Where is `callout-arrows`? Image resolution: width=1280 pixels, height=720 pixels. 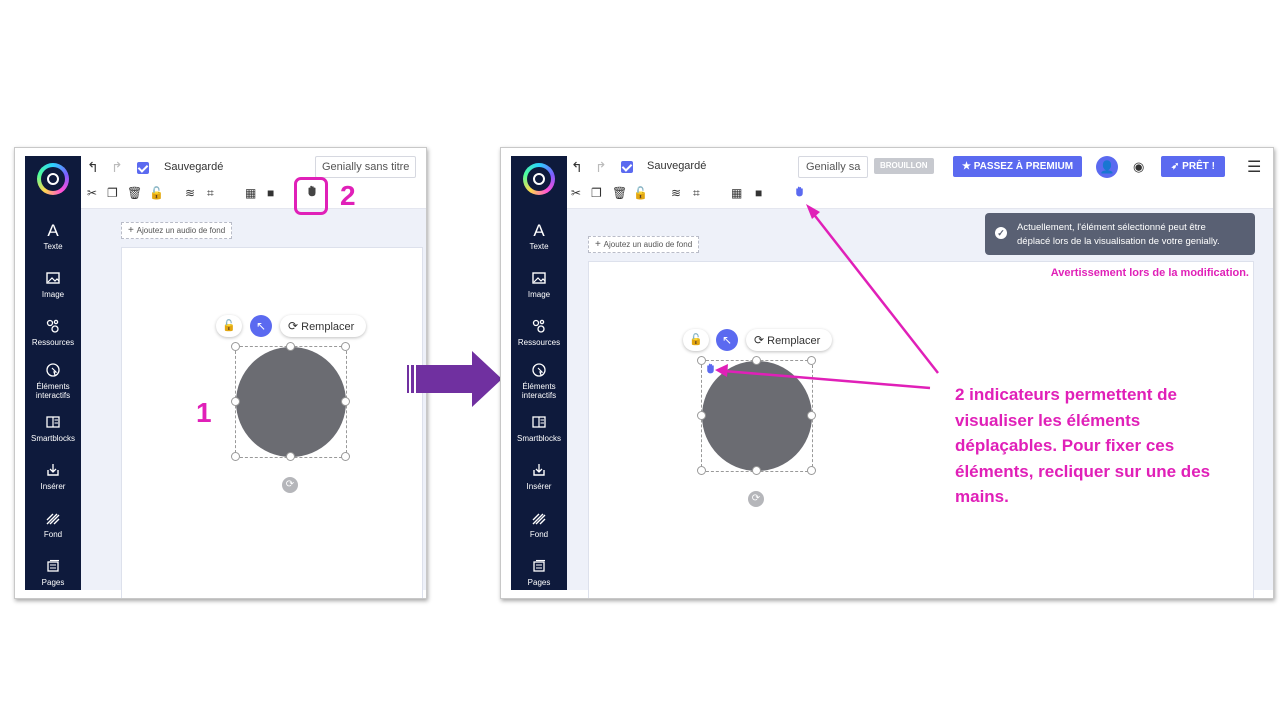 callout-arrows is located at coordinates (827, 297).